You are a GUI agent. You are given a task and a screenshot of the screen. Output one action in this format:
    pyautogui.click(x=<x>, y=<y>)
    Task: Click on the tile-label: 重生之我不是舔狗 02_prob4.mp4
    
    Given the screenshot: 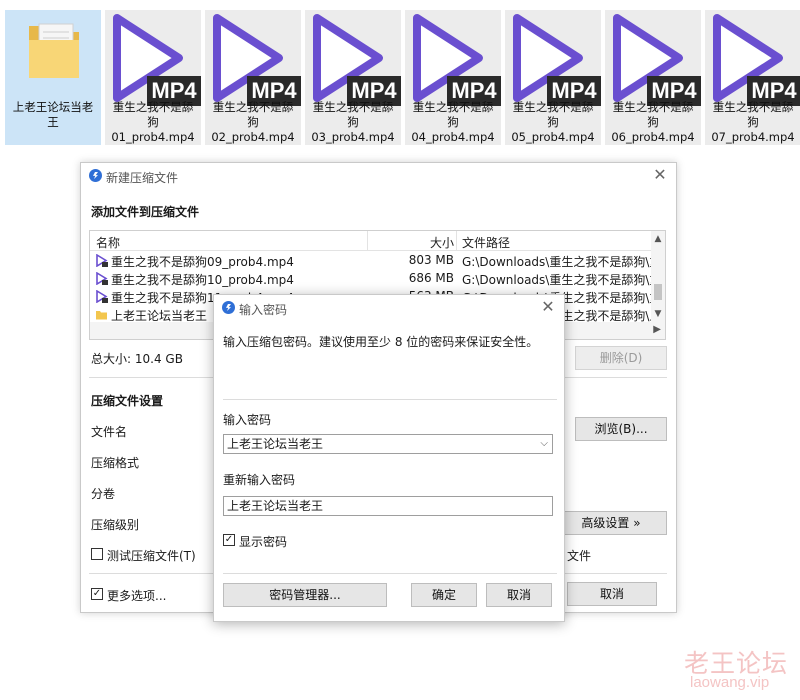 What is the action you would take?
    pyautogui.click(x=253, y=122)
    